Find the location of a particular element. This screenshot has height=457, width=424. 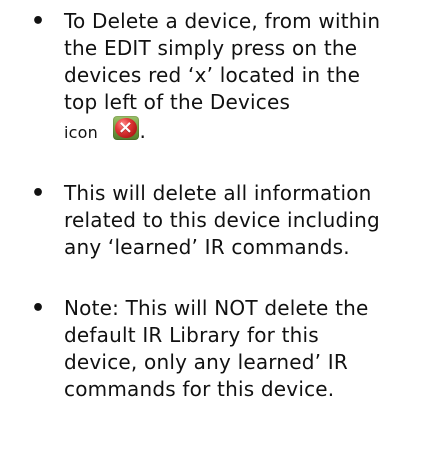

sentence-period: . is located at coordinates (143, 131).